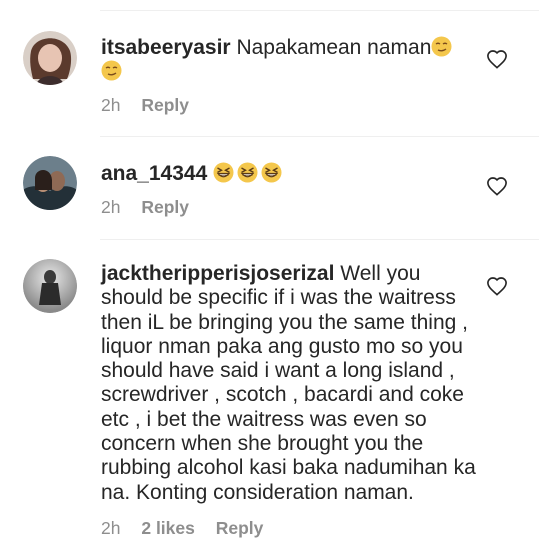 The height and width of the screenshot is (559, 539). What do you see at coordinates (217, 273) in the screenshot?
I see `comment-username: jacktheripperisjoserizal` at bounding box center [217, 273].